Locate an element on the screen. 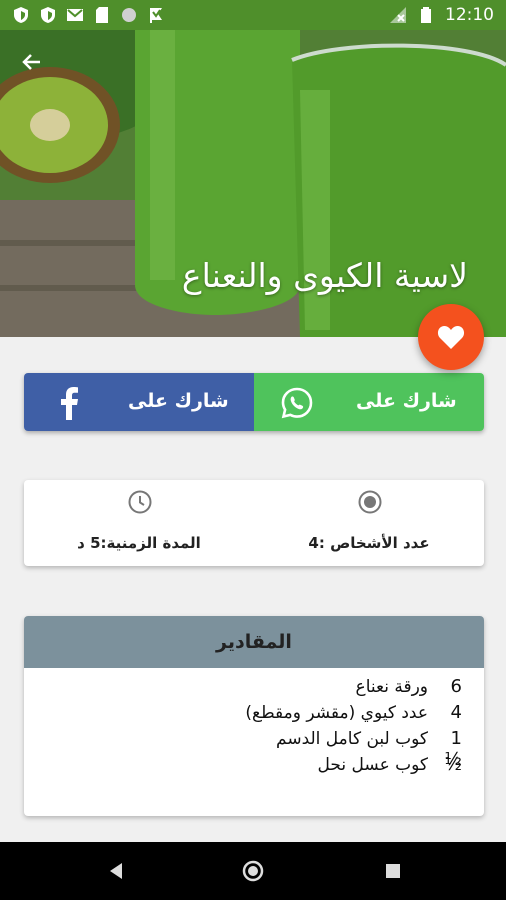 The image size is (506, 900). ingredient-quantity: 4 is located at coordinates (456, 712).